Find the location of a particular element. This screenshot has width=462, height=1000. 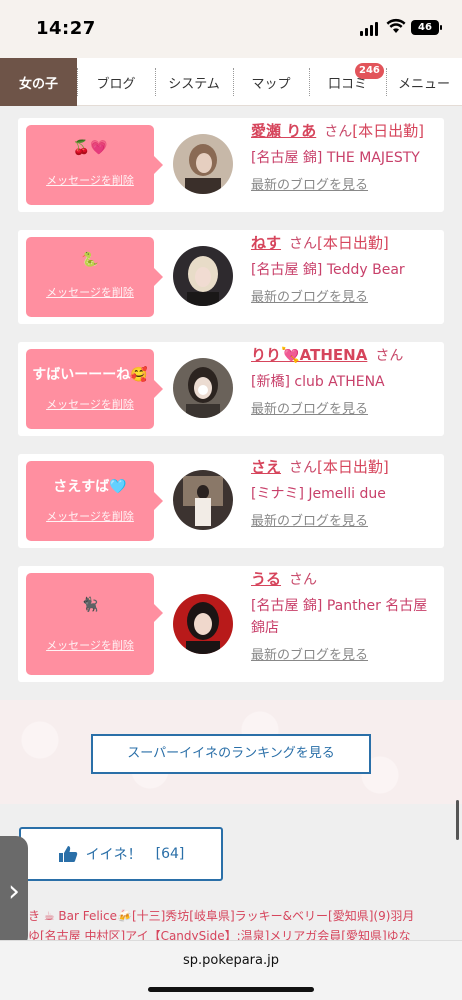

like-button: イイネ！ [64] is located at coordinates (121, 854).